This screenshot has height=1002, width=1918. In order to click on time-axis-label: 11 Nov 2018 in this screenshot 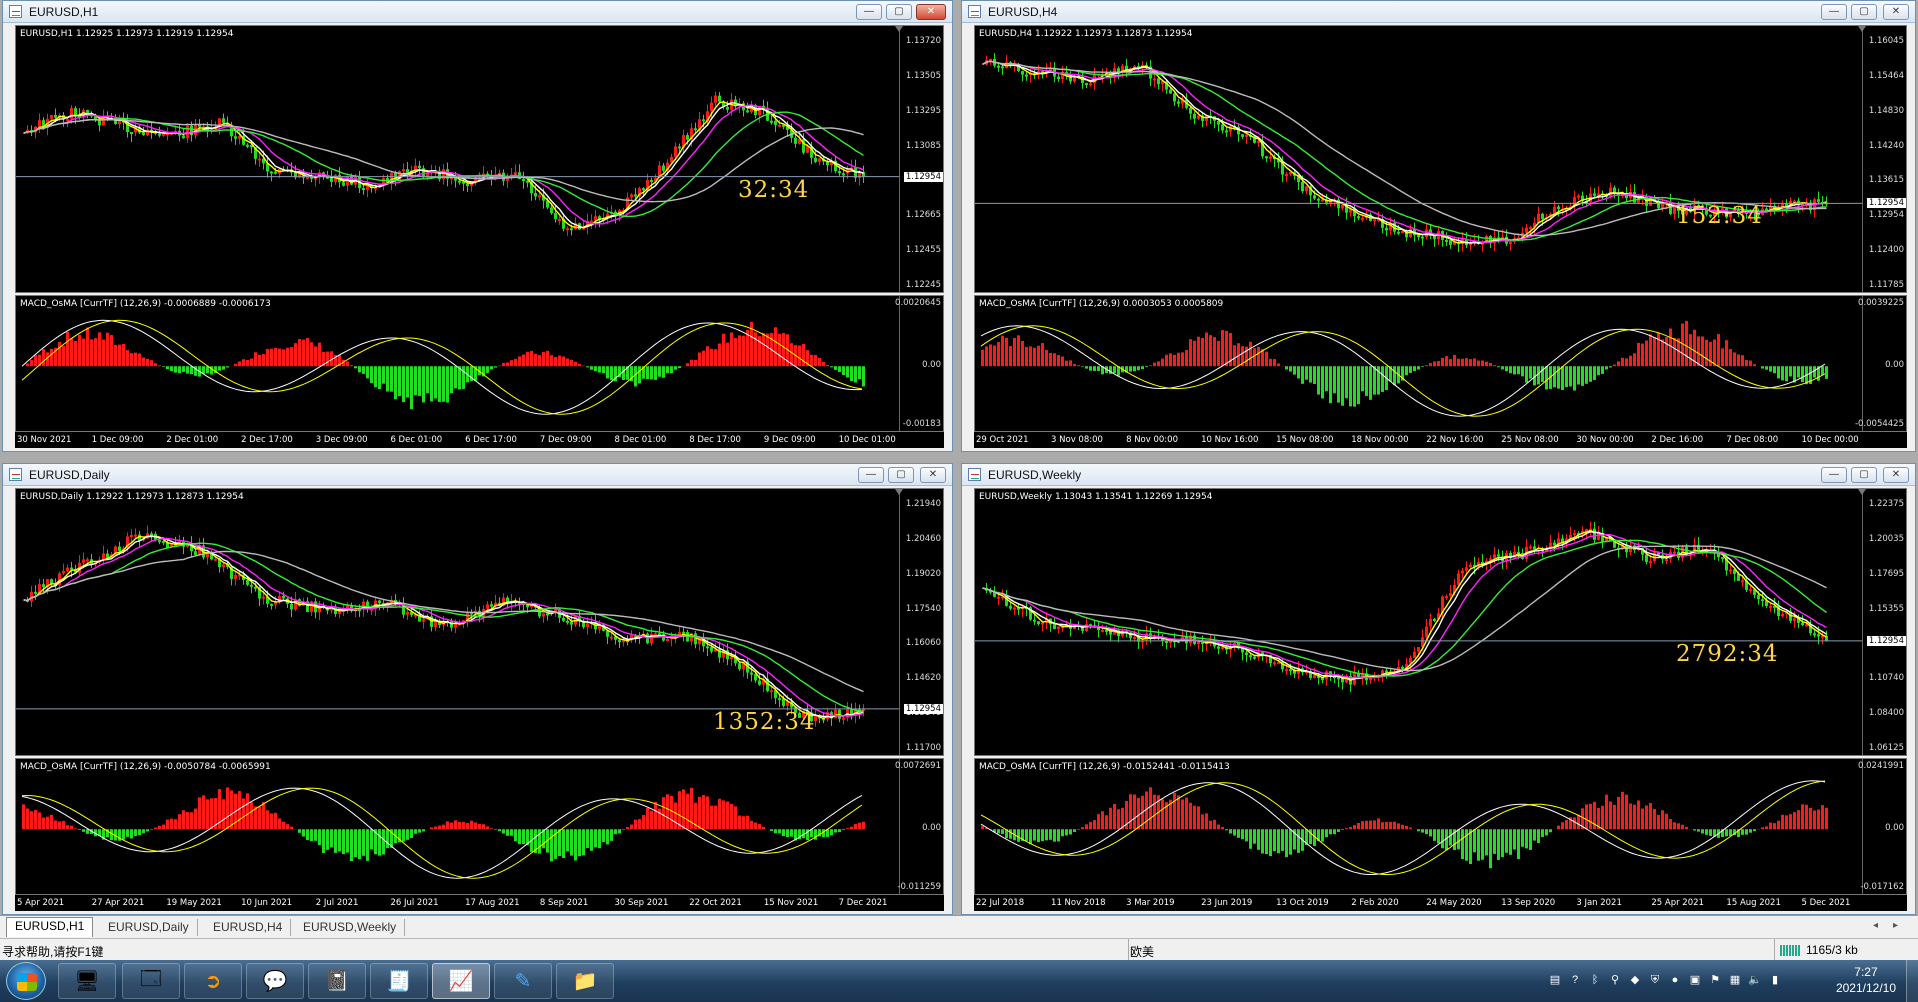, I will do `click(1078, 903)`.